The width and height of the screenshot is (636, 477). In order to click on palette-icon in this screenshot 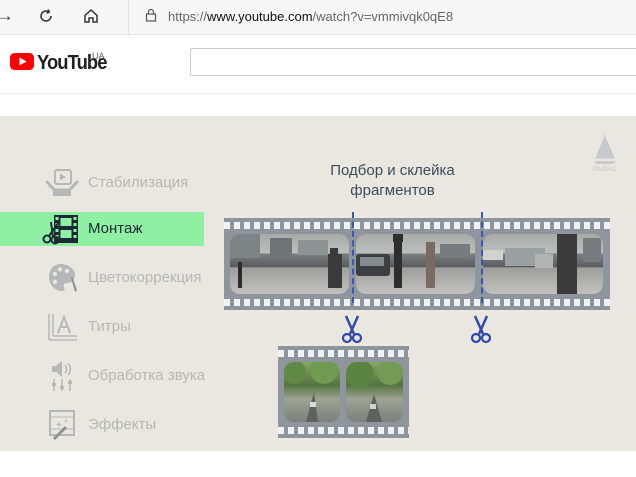, I will do `click(63, 278)`.